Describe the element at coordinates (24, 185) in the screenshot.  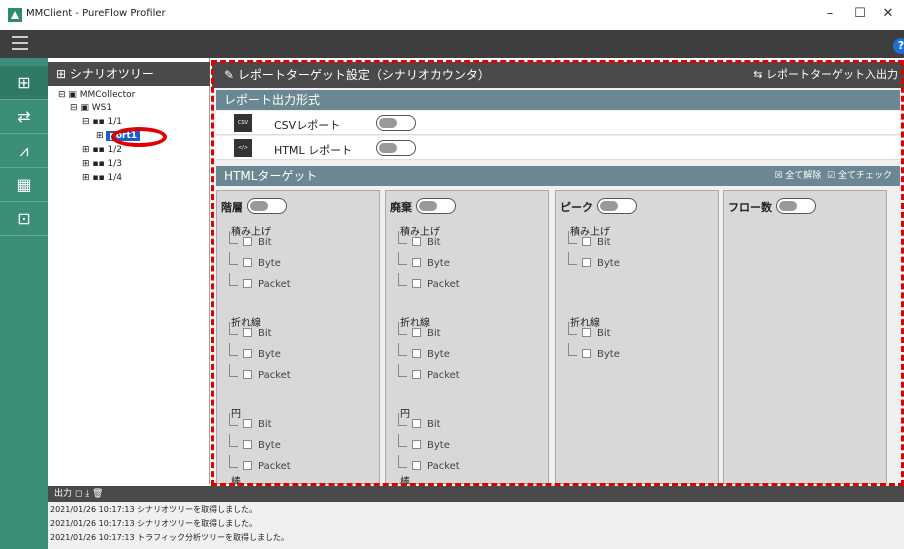
I see `report-icon: ▦` at that location.